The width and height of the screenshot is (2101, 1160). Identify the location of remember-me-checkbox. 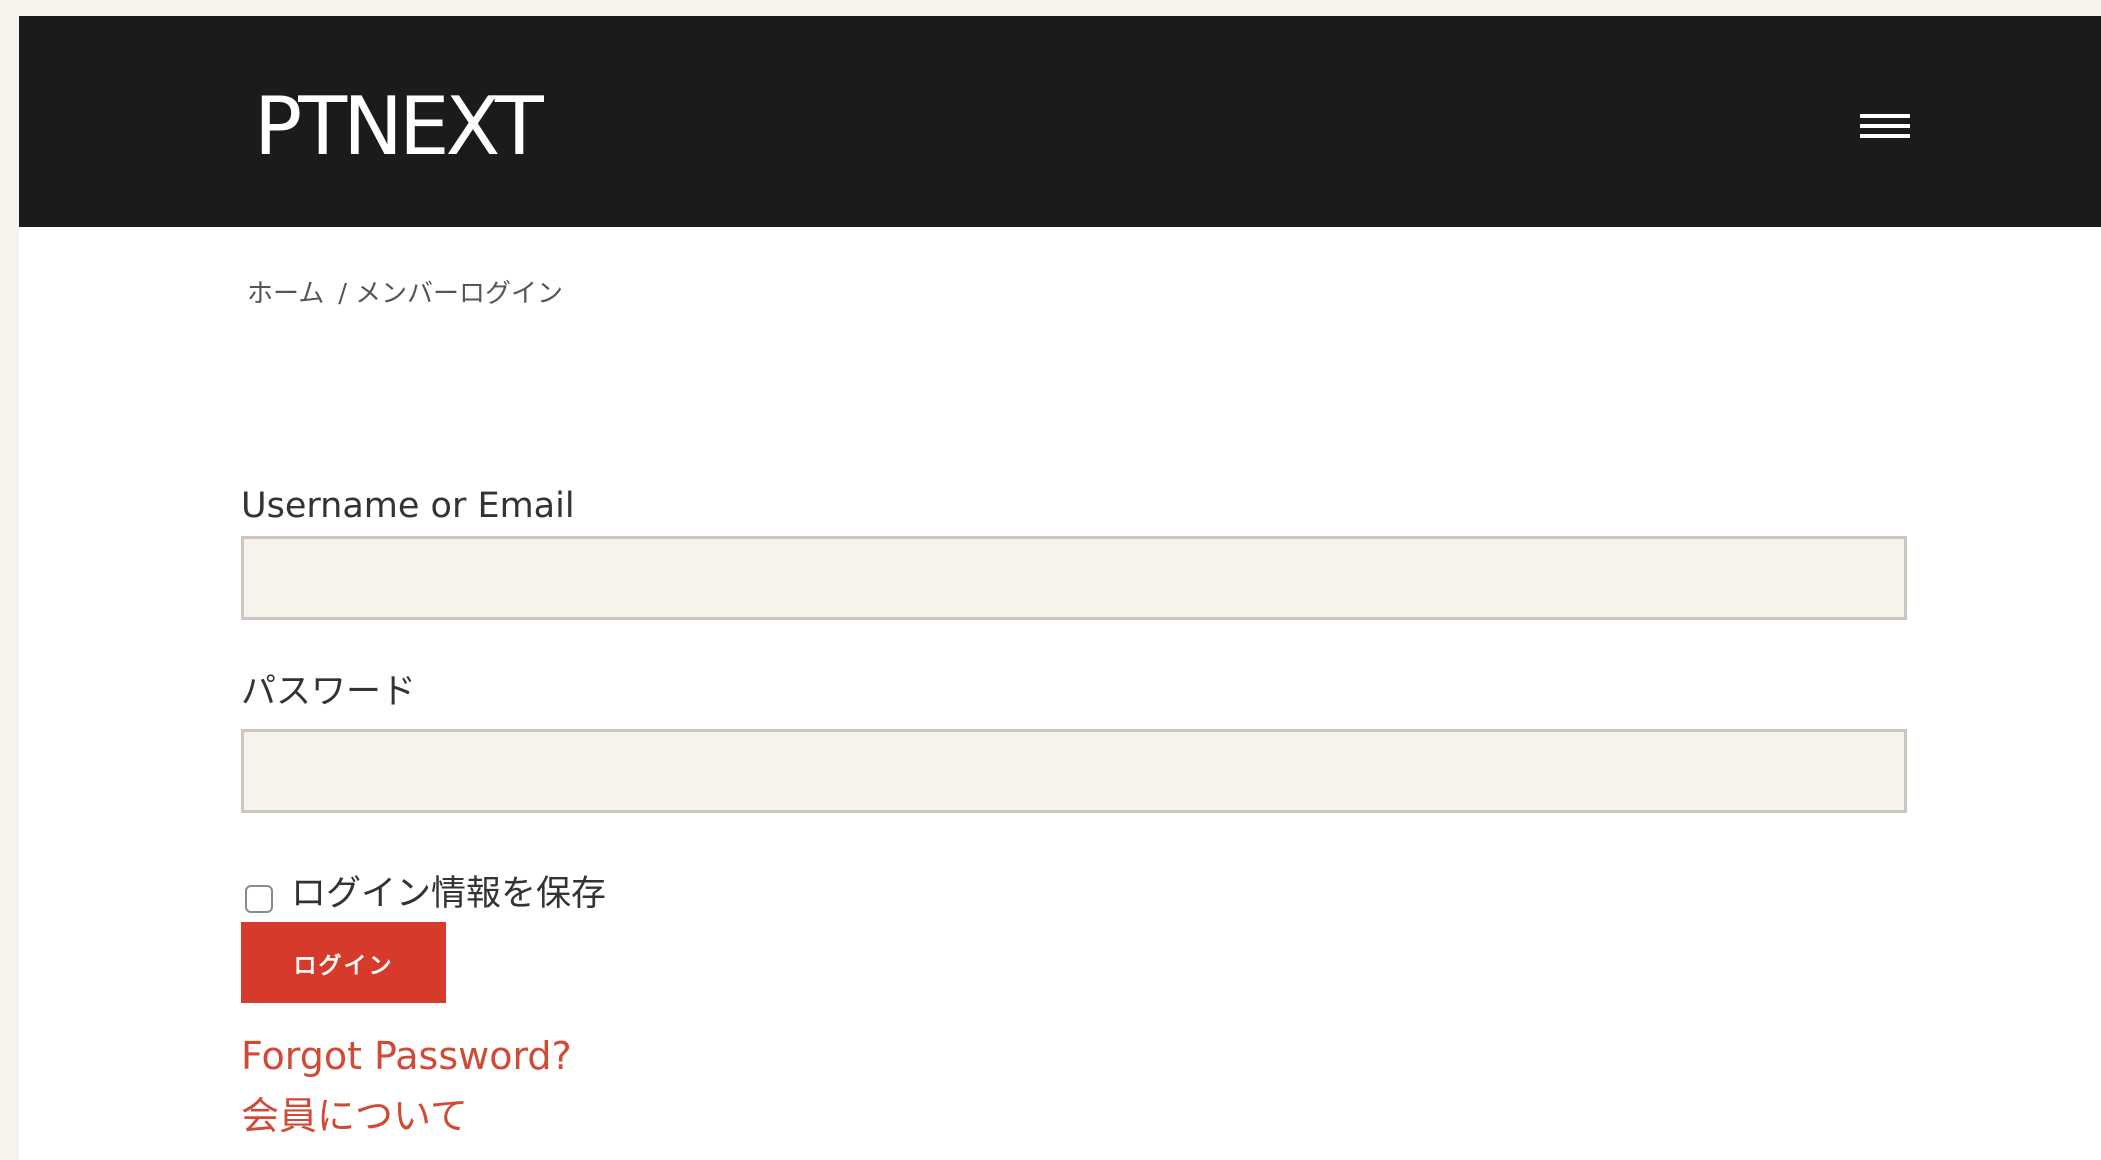
(259, 899).